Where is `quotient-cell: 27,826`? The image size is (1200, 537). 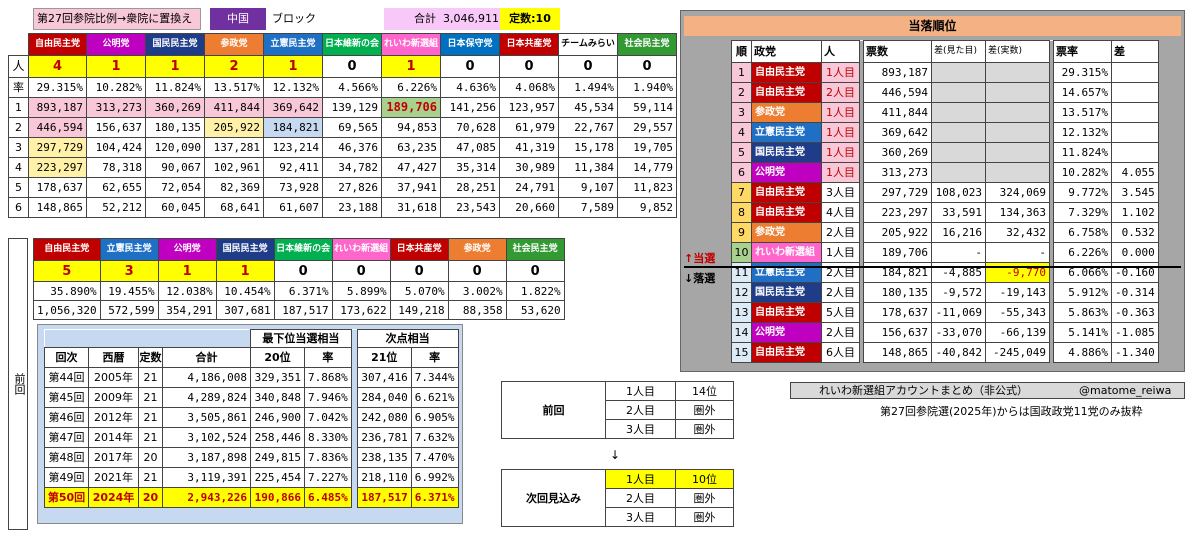 quotient-cell: 27,826 is located at coordinates (352, 187).